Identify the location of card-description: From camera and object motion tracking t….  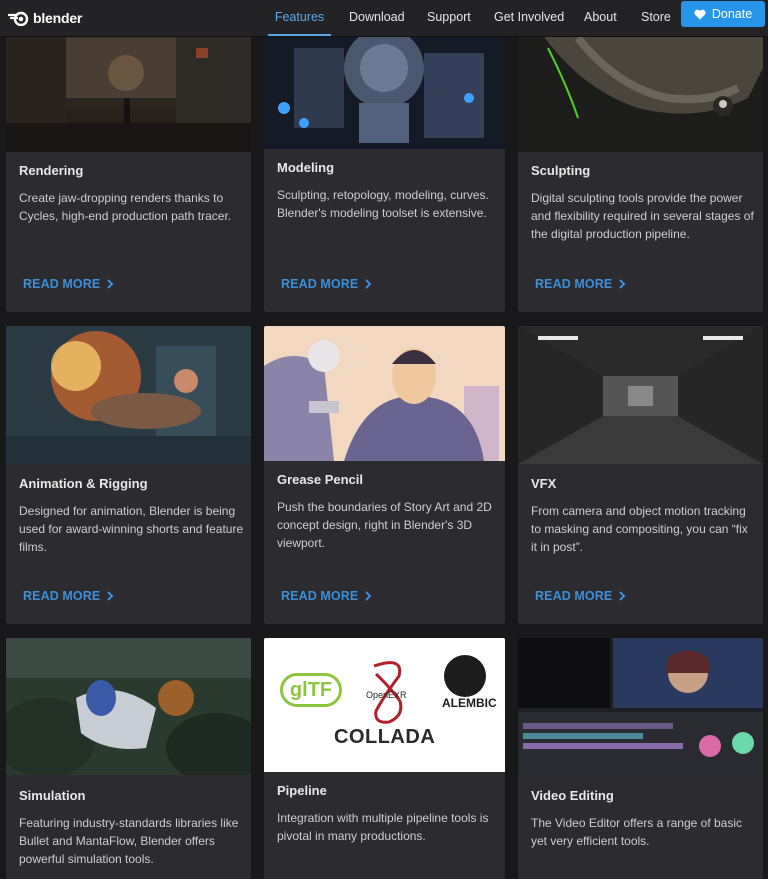
(639, 529).